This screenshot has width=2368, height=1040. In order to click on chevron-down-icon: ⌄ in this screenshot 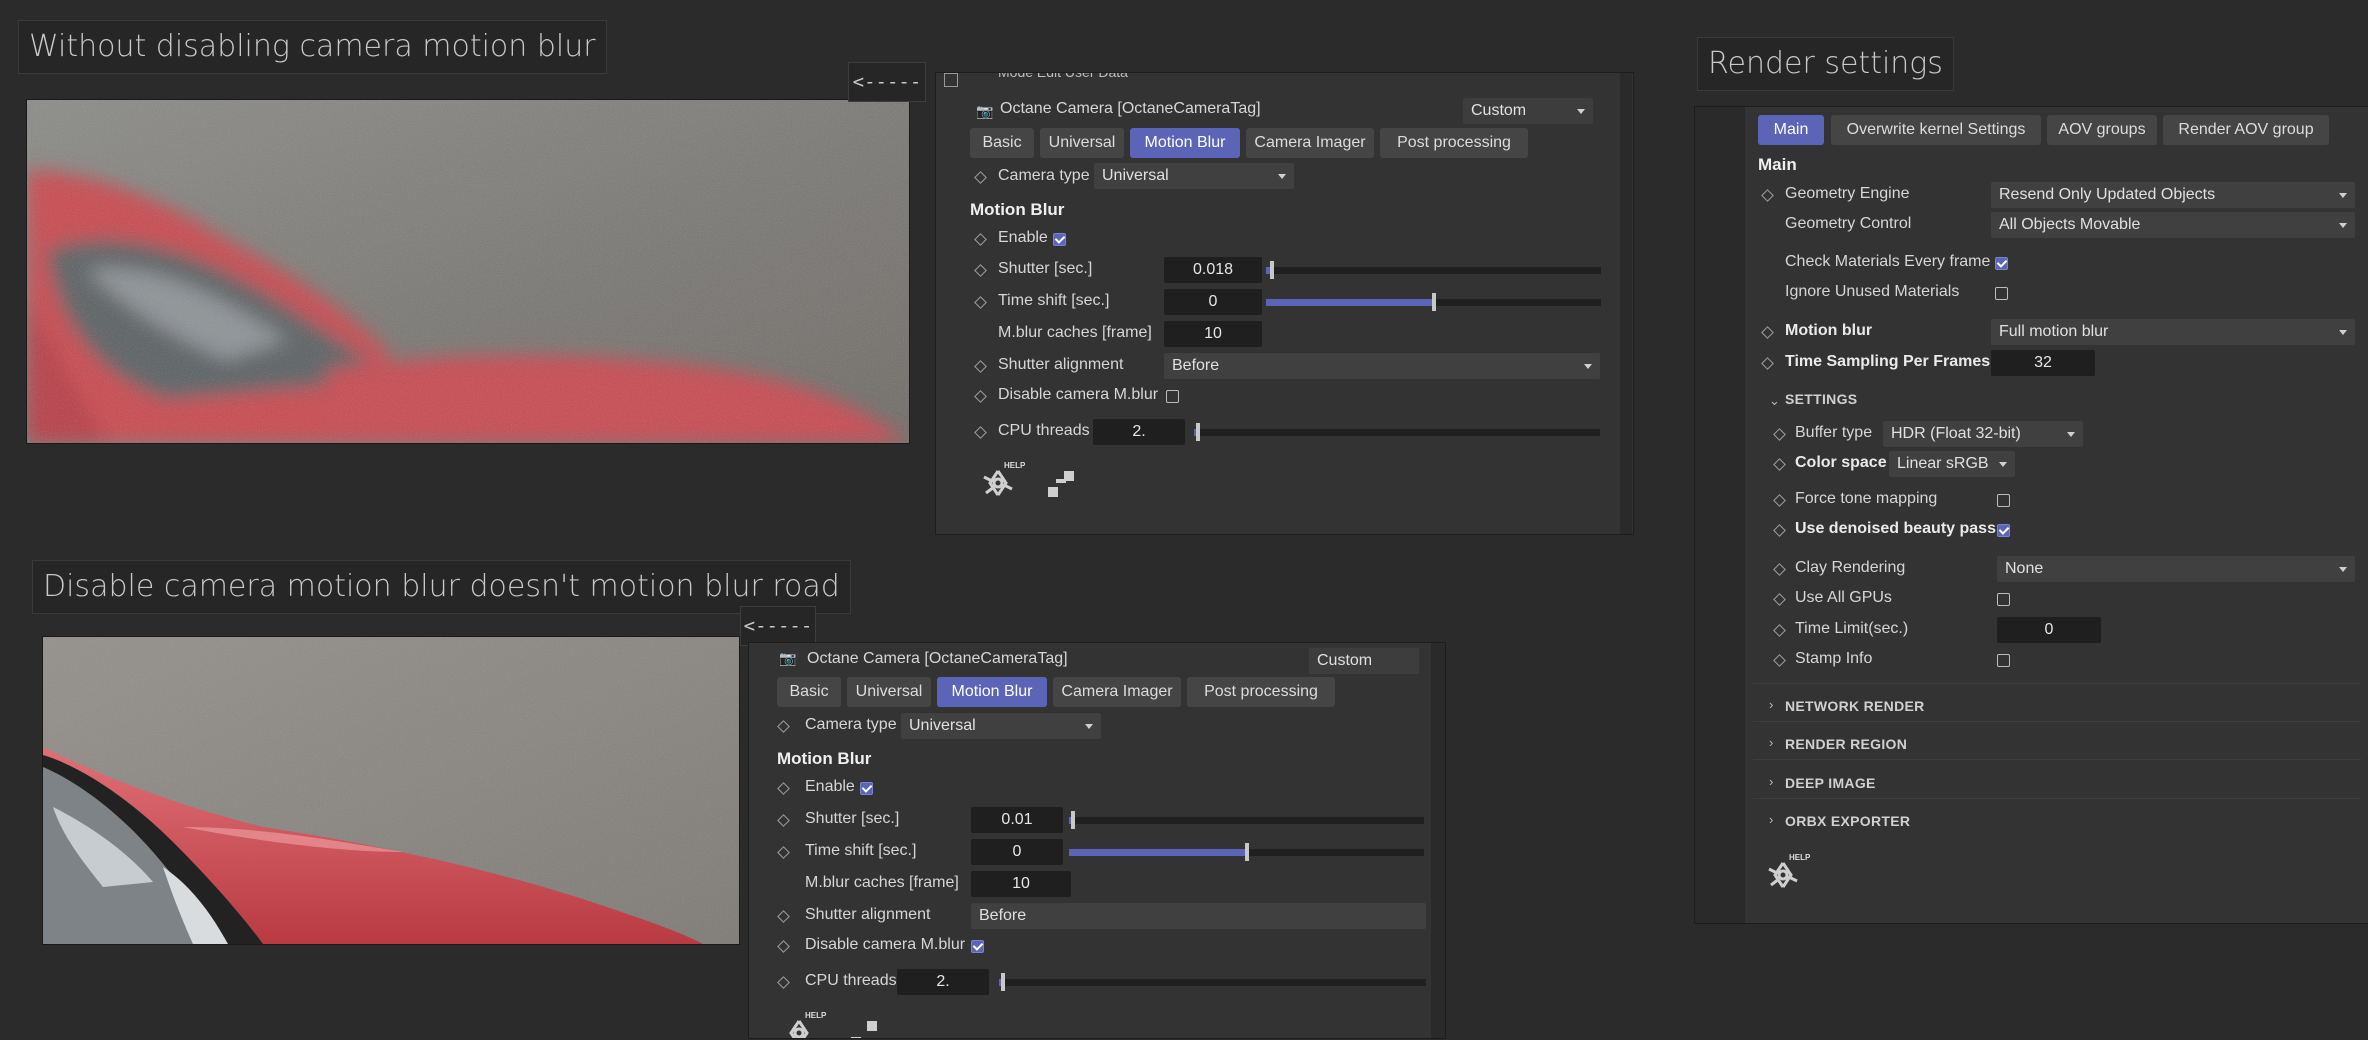, I will do `click(1774, 401)`.